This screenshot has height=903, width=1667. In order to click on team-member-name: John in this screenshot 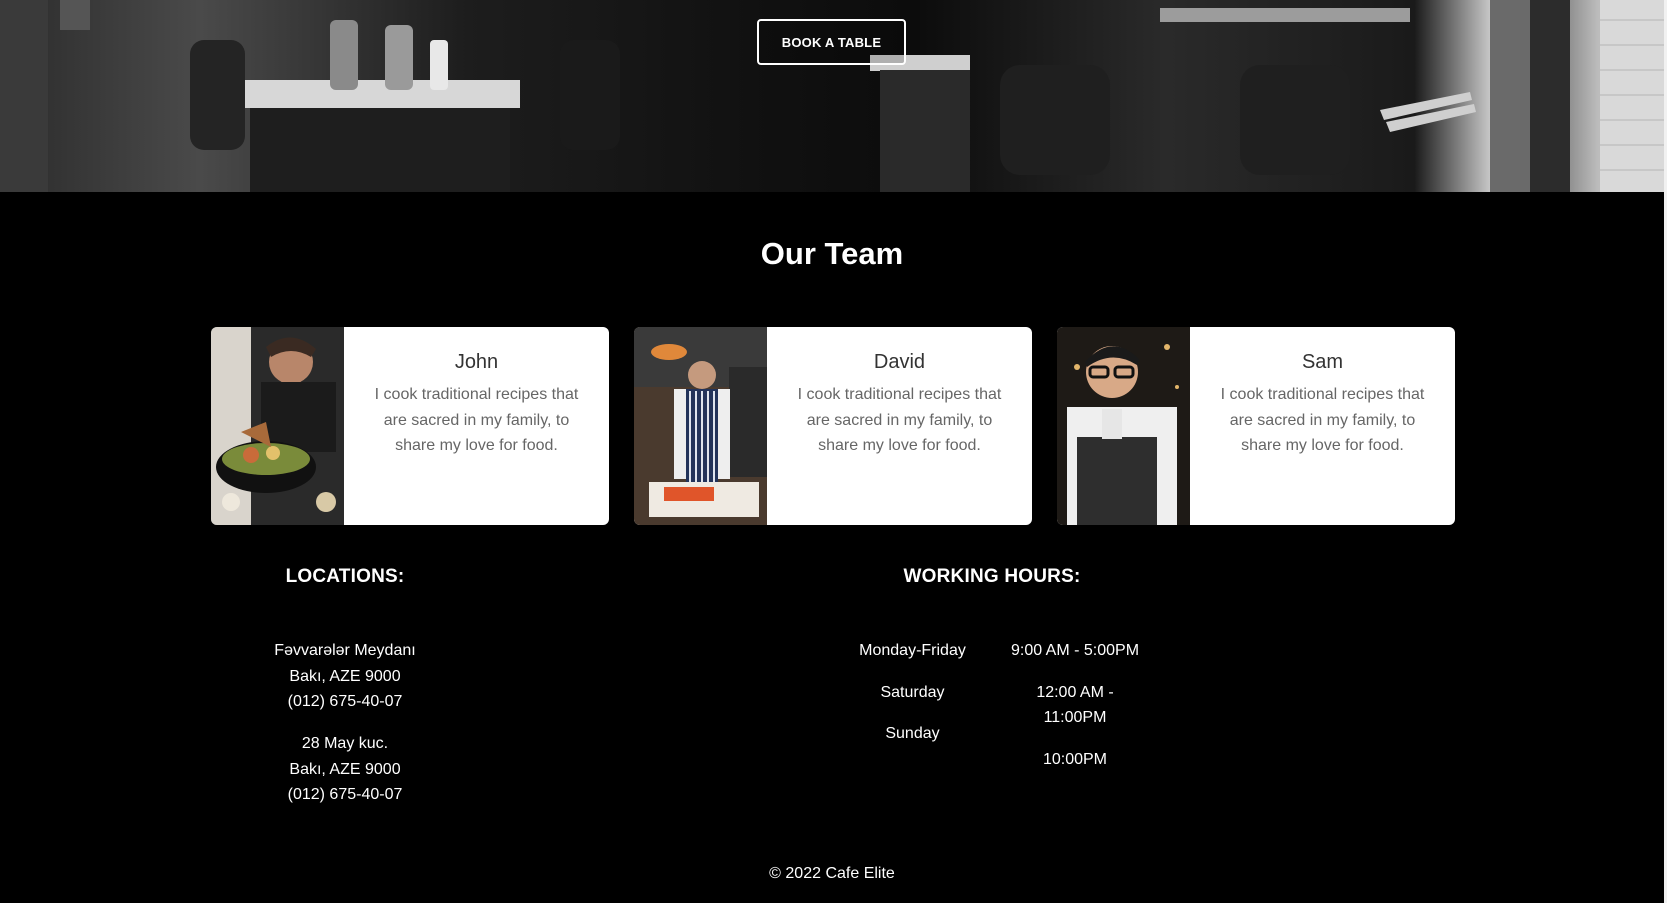, I will do `click(476, 362)`.